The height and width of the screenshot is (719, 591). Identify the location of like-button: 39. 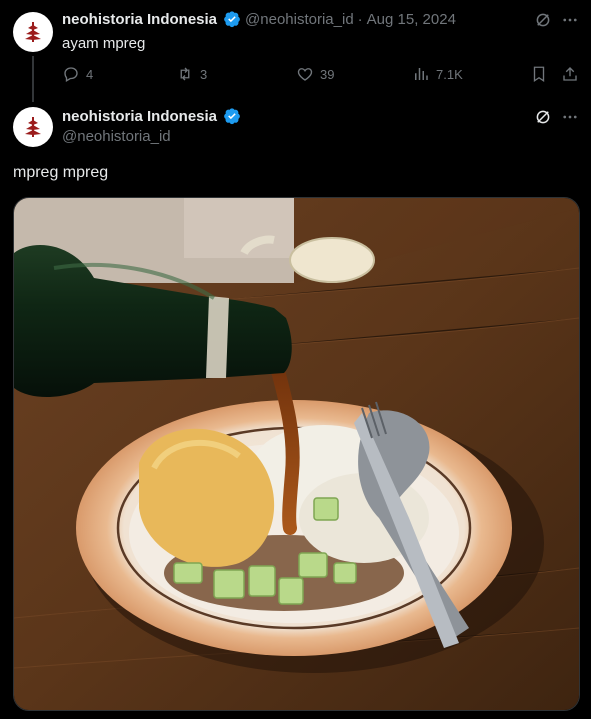
(315, 74).